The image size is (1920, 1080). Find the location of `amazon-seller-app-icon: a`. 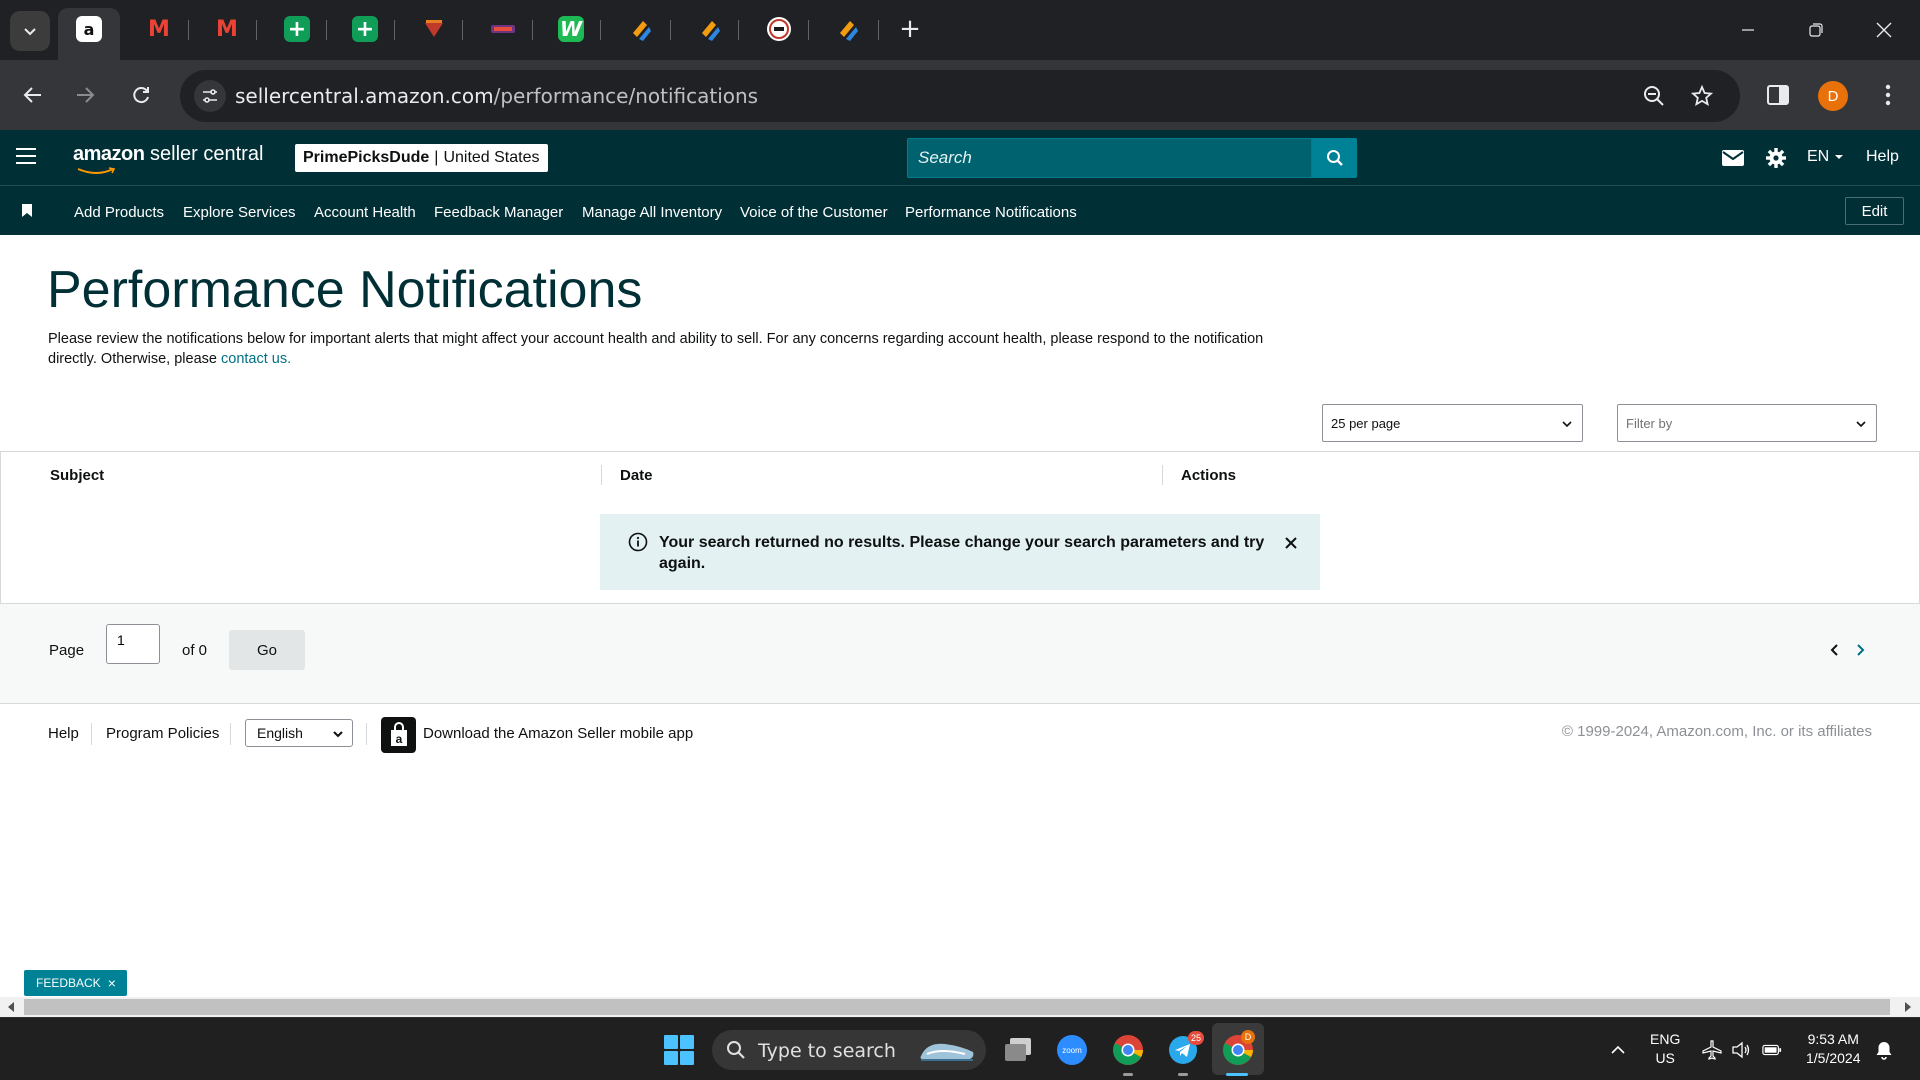

amazon-seller-app-icon: a is located at coordinates (398, 735).